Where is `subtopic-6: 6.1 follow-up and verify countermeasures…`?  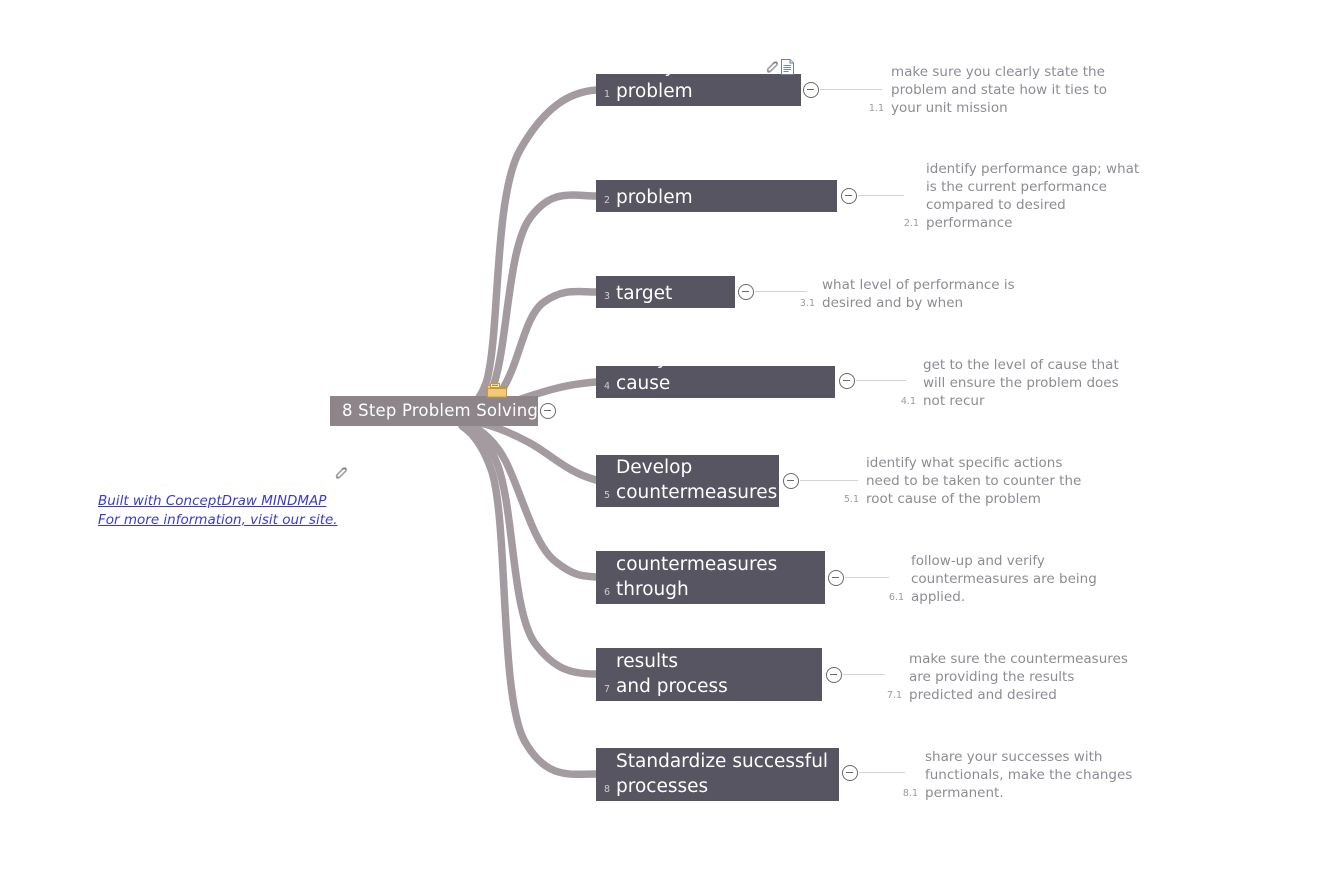
subtopic-6: 6.1 follow-up and verify countermeasures… is located at coordinates (1018, 579).